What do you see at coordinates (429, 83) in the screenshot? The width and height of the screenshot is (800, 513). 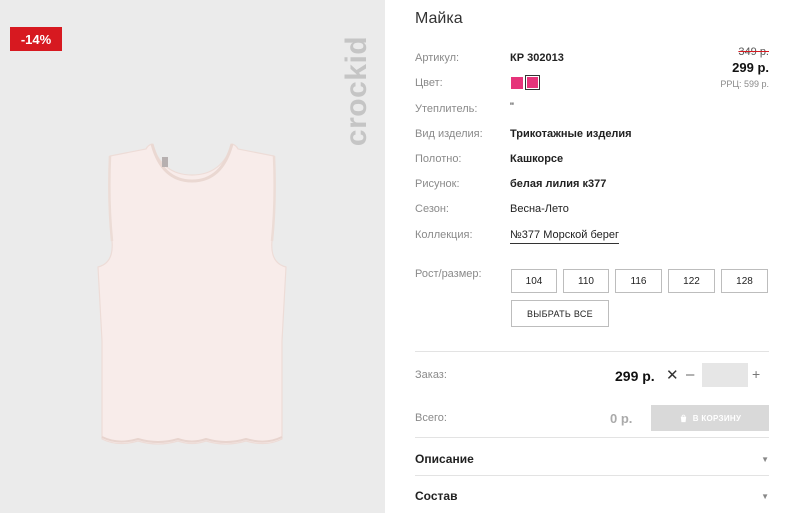 I see `attr-label-color: Цвет:` at bounding box center [429, 83].